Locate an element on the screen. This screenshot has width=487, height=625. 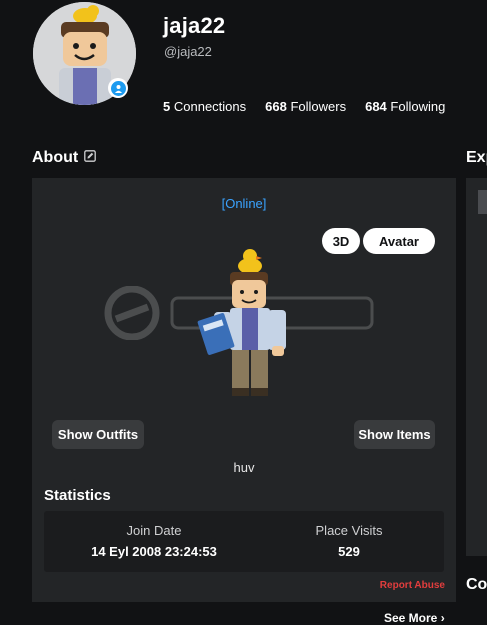
show-outfits-button: Show Outfits is located at coordinates (98, 434).